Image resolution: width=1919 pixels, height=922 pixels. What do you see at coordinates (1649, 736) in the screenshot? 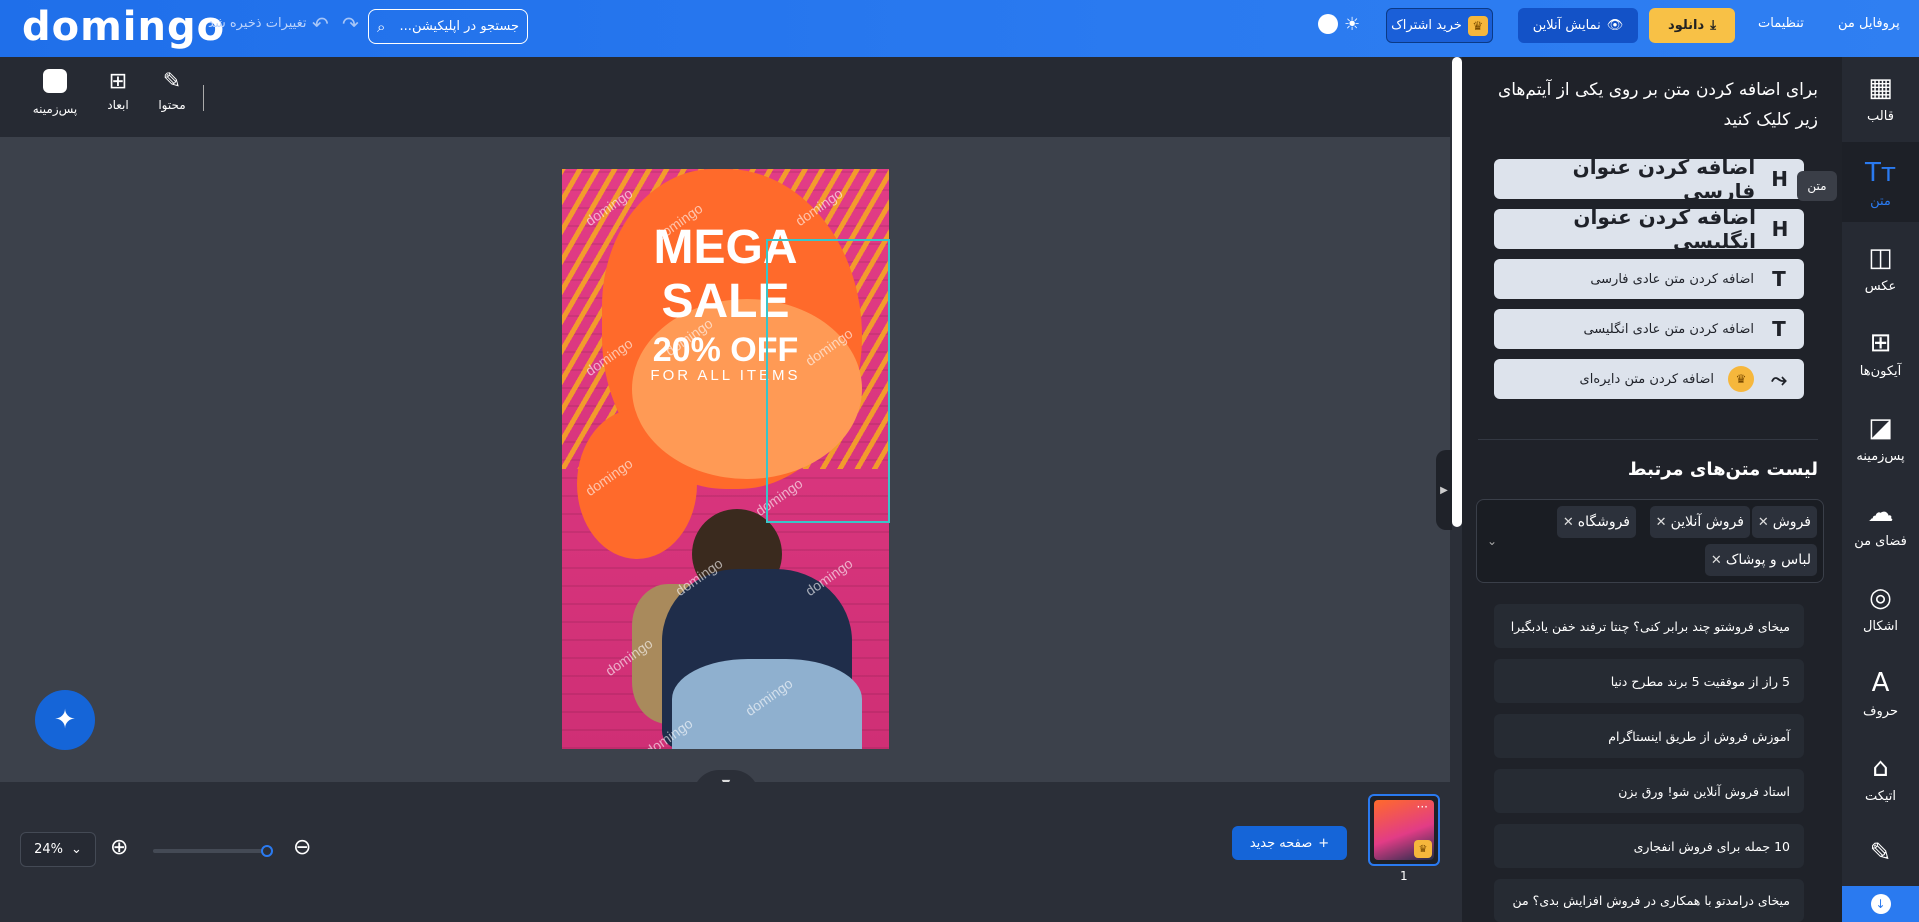
I see `related-text-item: آموزش فروش از طریق اینستاگرام` at bounding box center [1649, 736].